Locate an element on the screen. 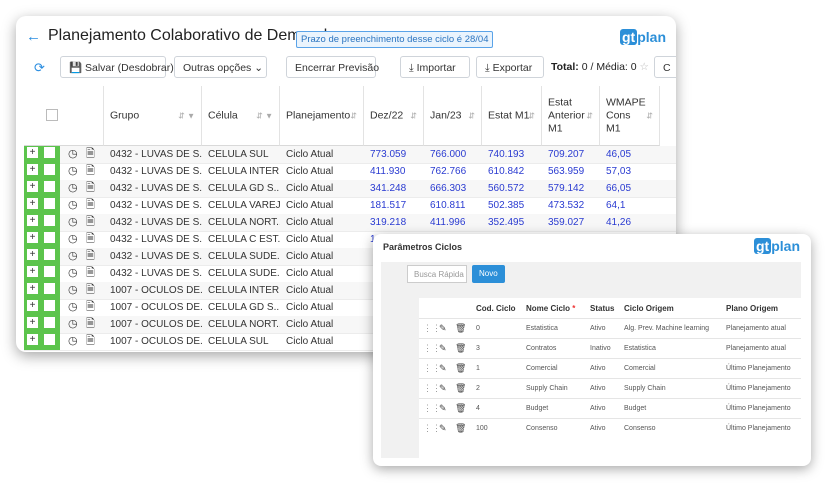  cell-5: 502.385 is located at coordinates (516, 205).